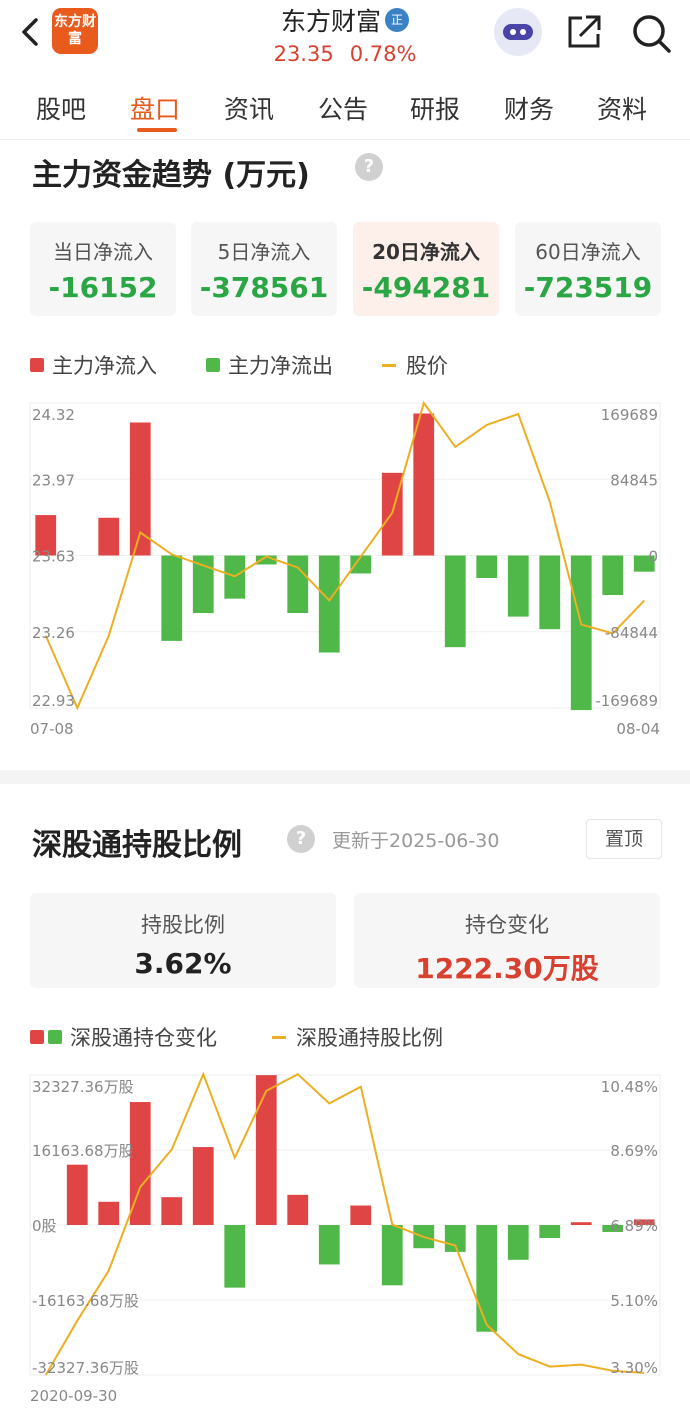 Image resolution: width=690 pixels, height=1416 pixels. What do you see at coordinates (61, 108) in the screenshot?
I see `tab-guba: 股吧` at bounding box center [61, 108].